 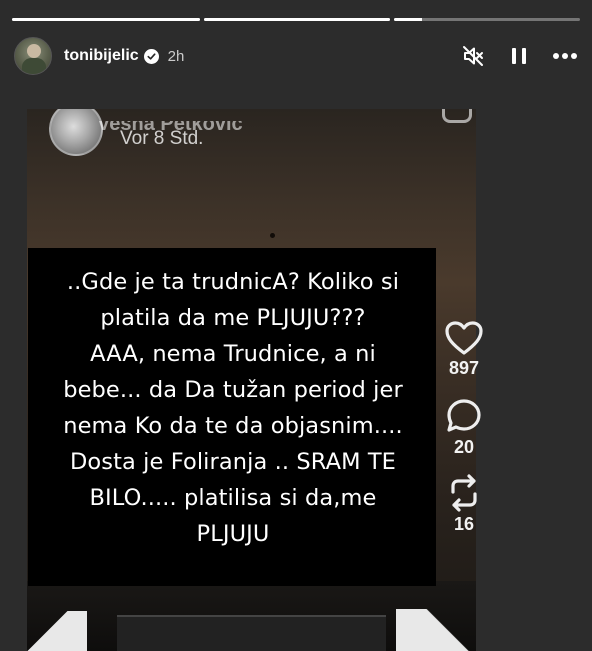 I want to click on verified-icon, so click(x=151, y=56).